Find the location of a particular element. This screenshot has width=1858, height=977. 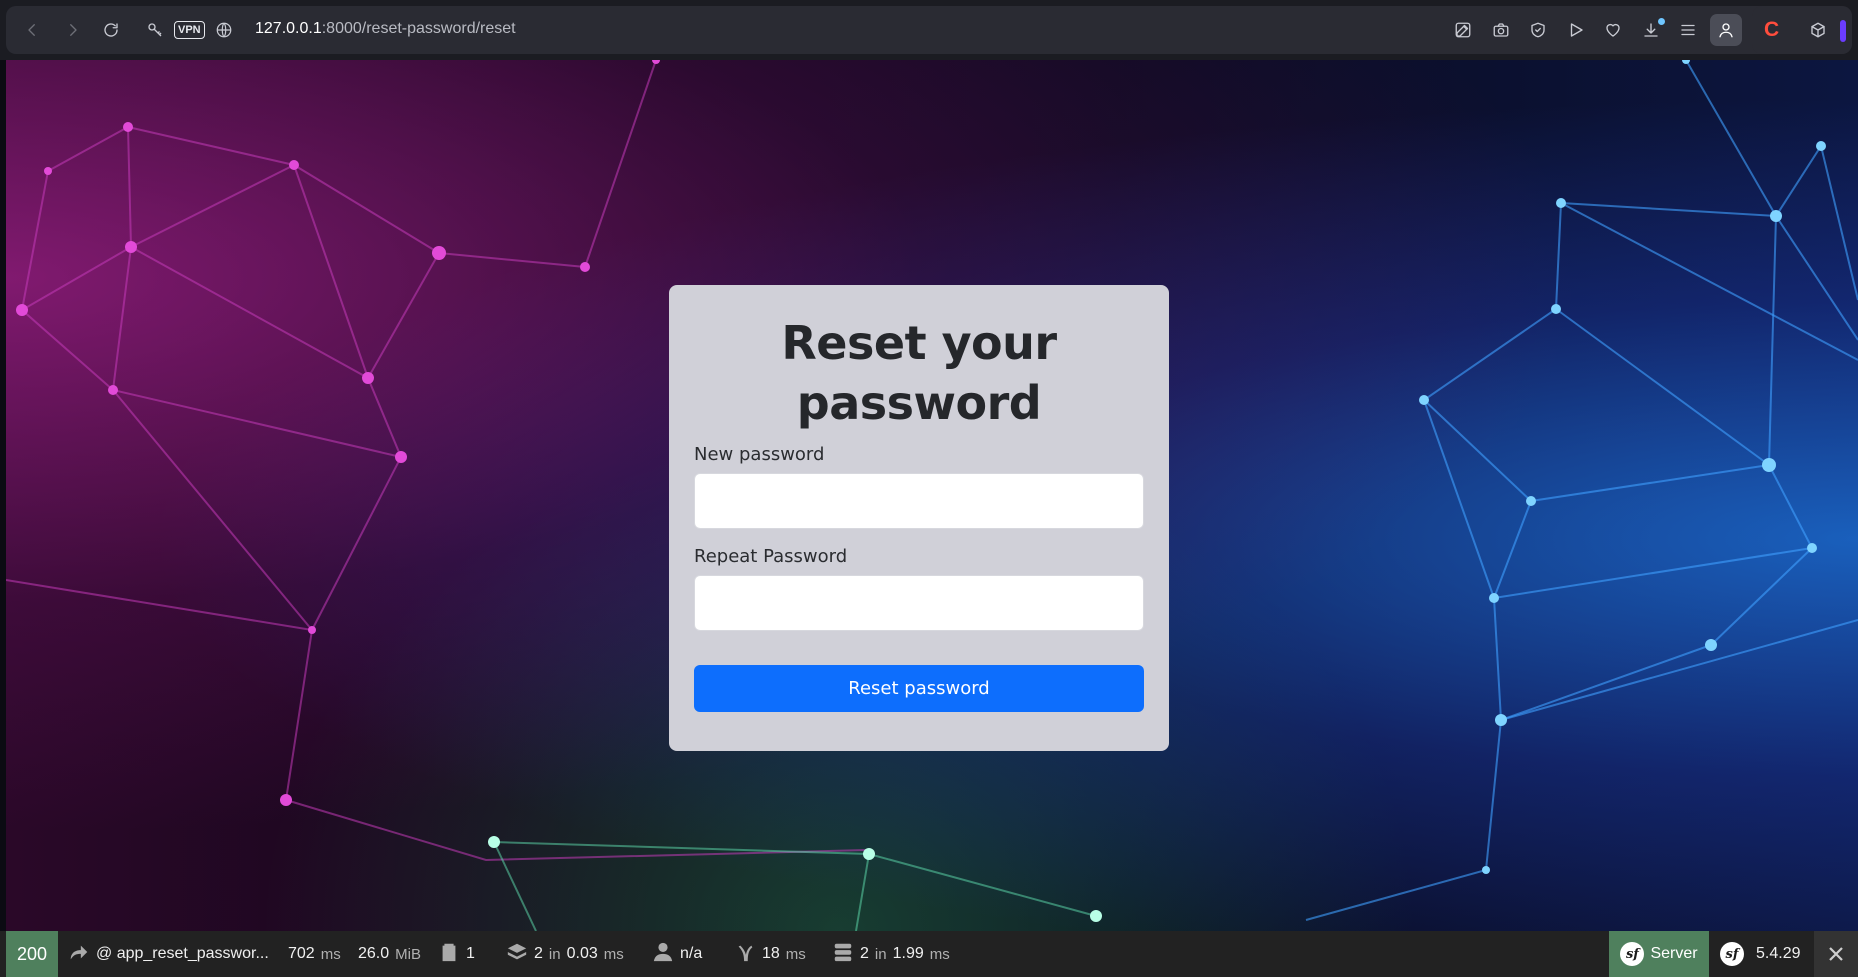

forward-button is located at coordinates (73, 30).